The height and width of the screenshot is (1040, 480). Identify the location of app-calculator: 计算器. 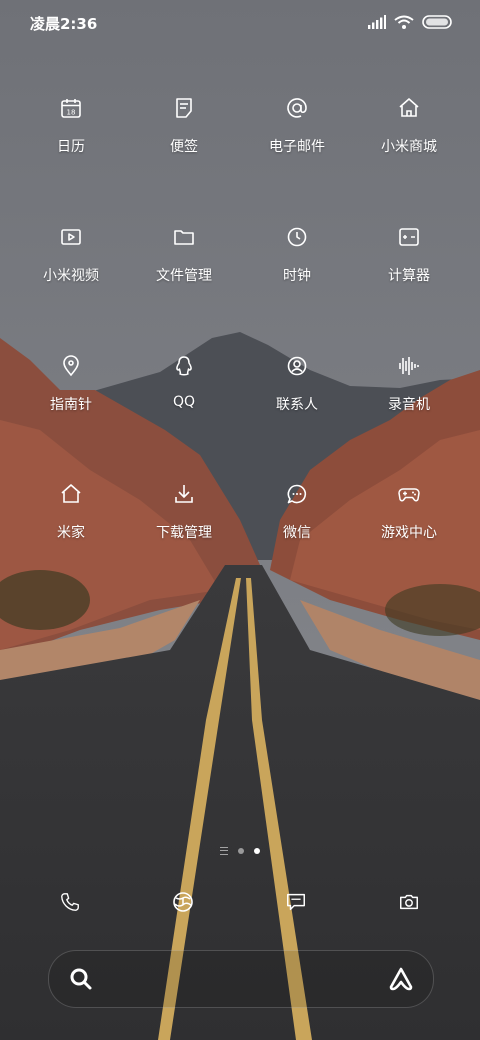
(409, 265).